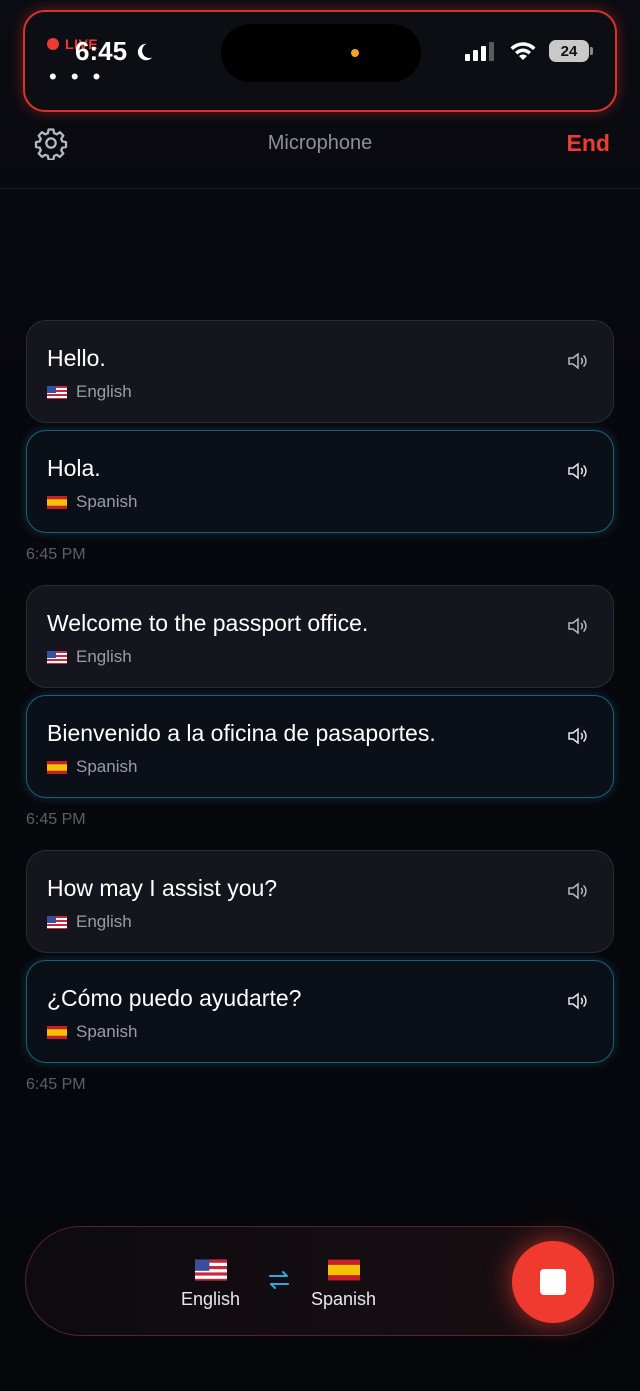 Image resolution: width=640 pixels, height=1391 pixels. What do you see at coordinates (162, 888) in the screenshot?
I see `message-text: How may I assist you?` at bounding box center [162, 888].